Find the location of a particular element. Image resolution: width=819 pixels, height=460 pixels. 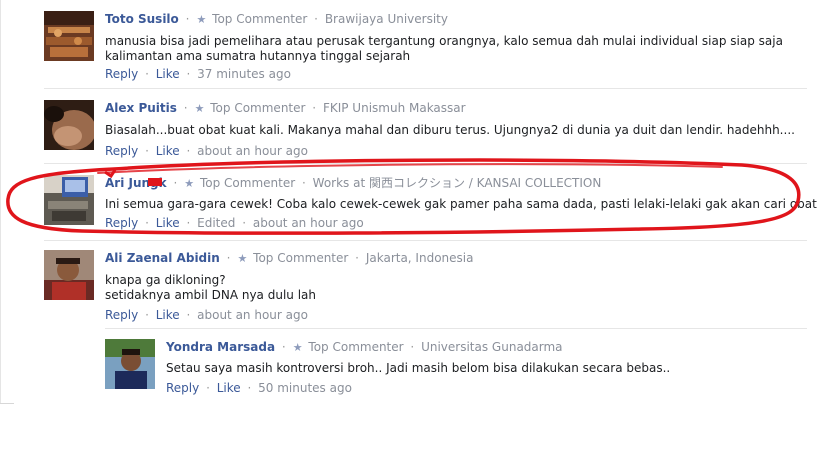

comment-actions: Reply · Like · 37 minutes ago is located at coordinates (455, 74).